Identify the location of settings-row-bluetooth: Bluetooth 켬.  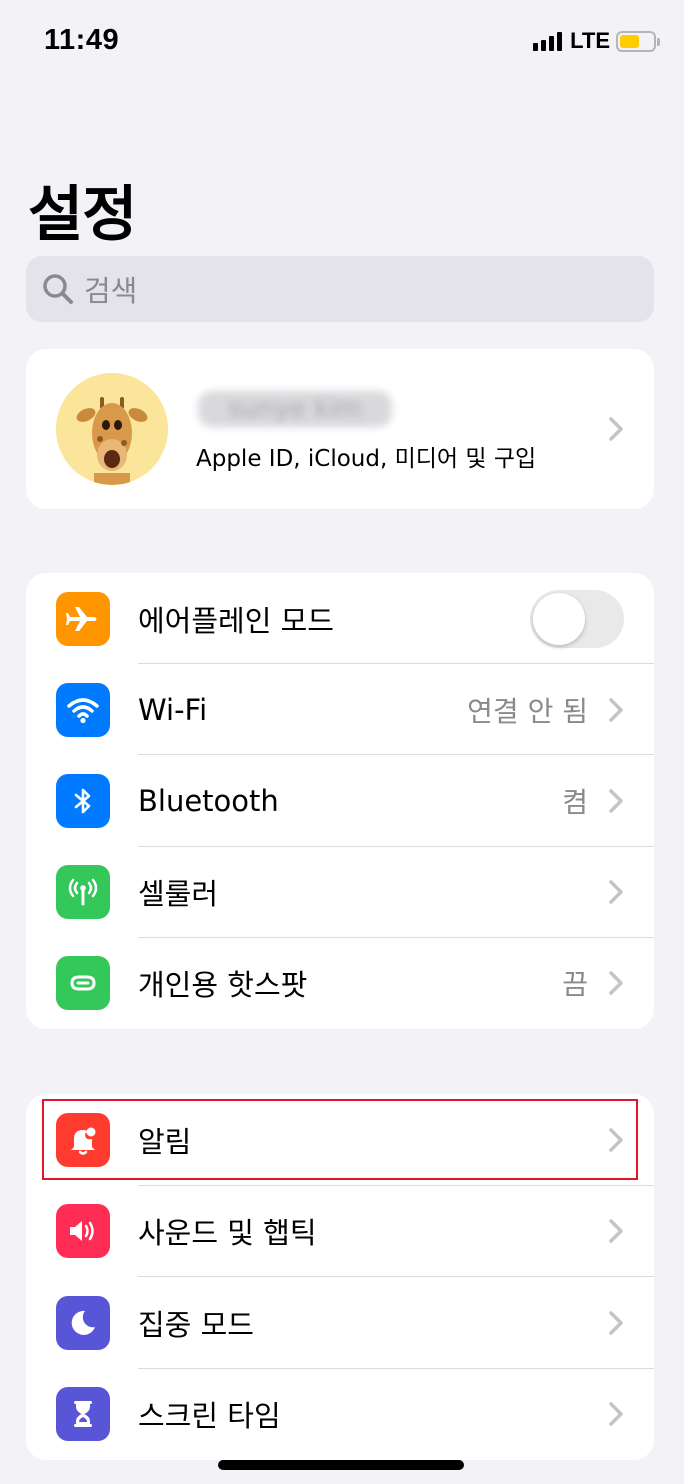
(340, 801).